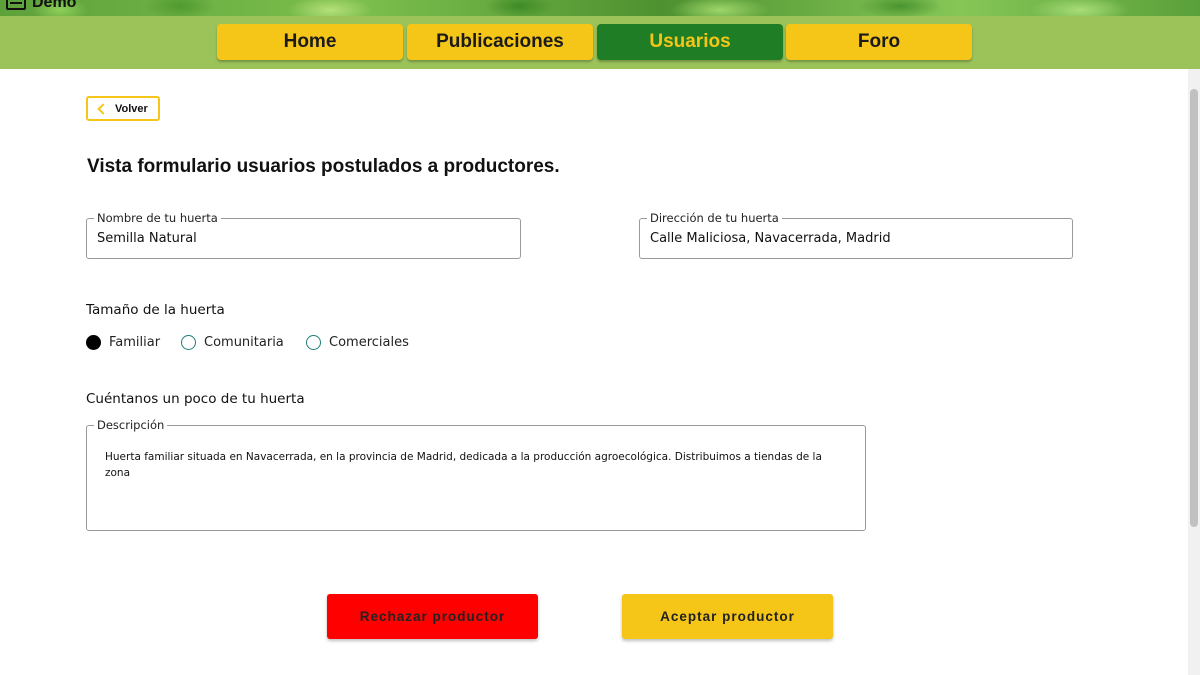 The image size is (1200, 675). I want to click on radio-comerciales: Comerciales, so click(357, 342).